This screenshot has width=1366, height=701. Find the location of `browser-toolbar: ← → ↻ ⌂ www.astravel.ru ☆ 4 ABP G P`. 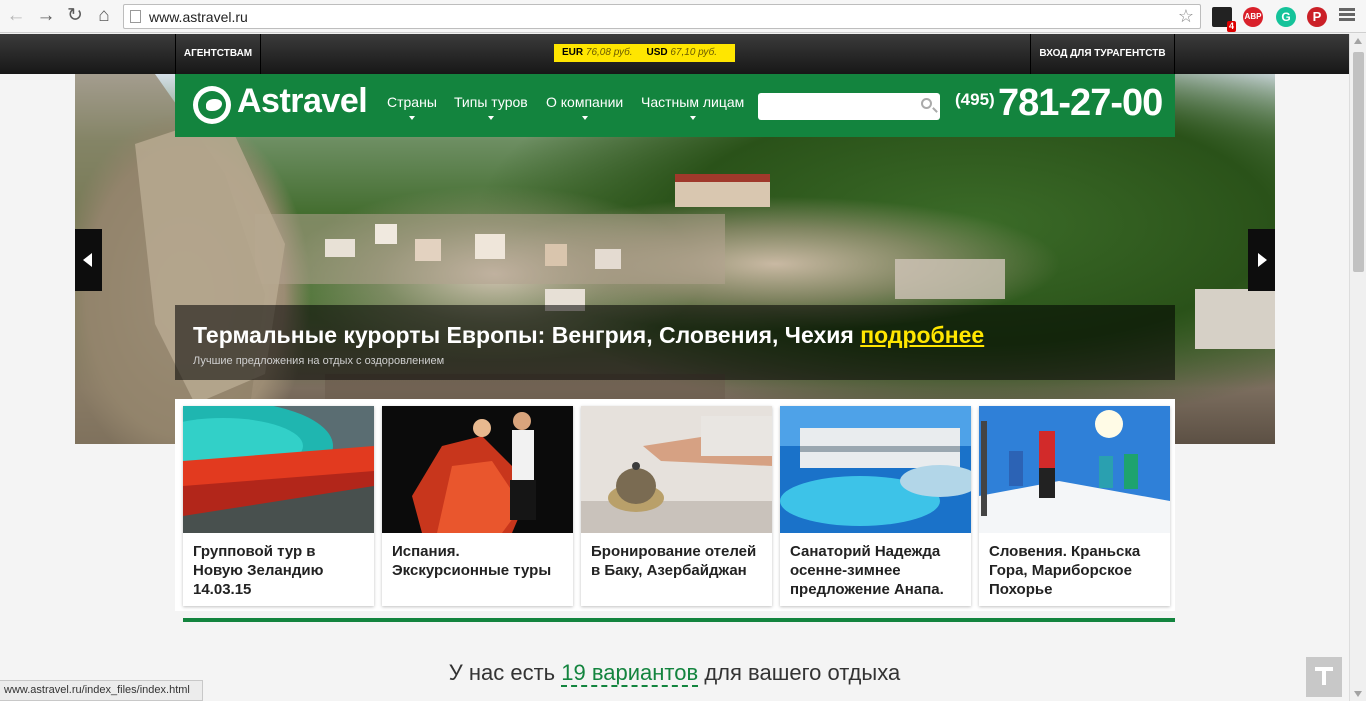

browser-toolbar: ← → ↻ ⌂ www.astravel.ru ☆ 4 ABP G P is located at coordinates (683, 16).